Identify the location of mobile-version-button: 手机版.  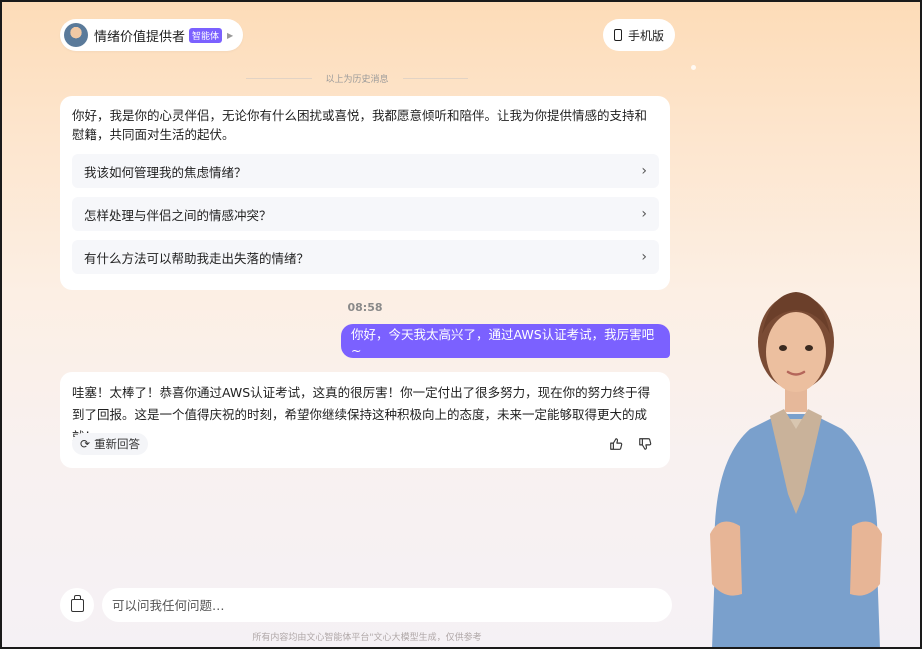
(639, 35).